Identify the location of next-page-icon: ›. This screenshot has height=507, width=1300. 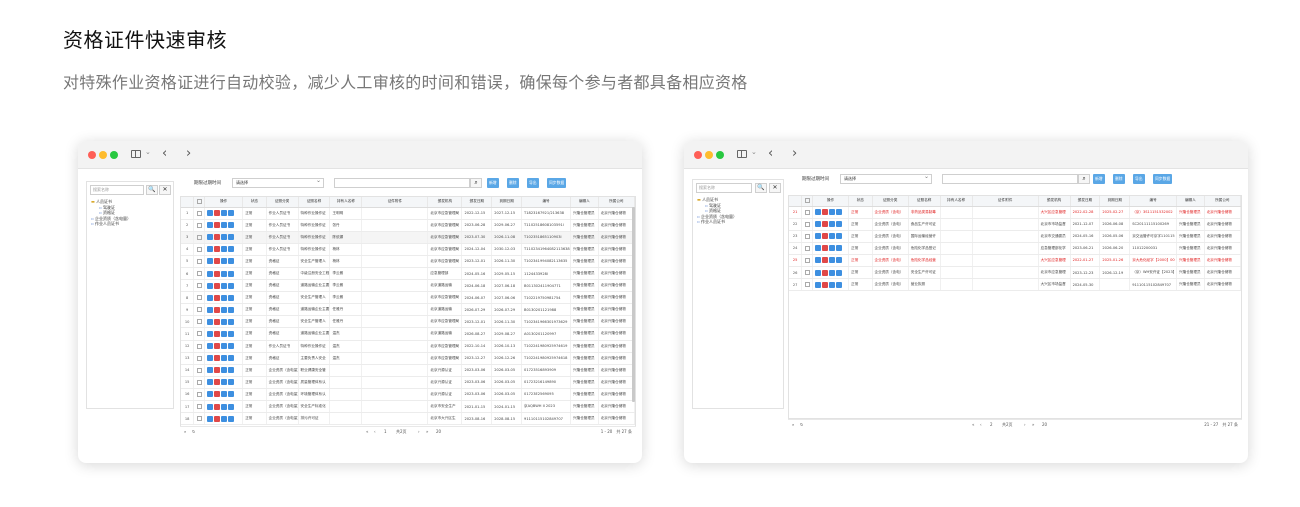
(1025, 424).